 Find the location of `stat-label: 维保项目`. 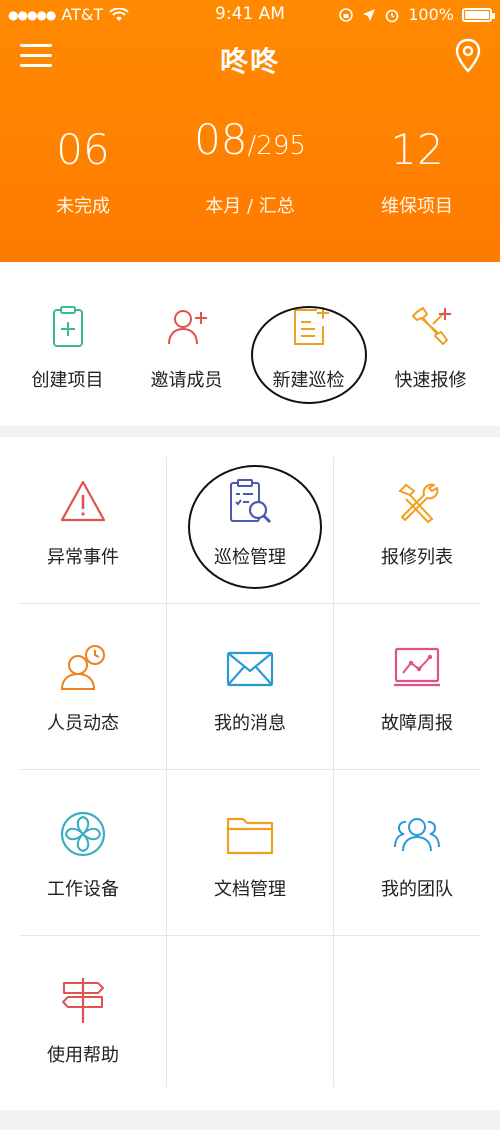

stat-label: 维保项目 is located at coordinates (417, 206).